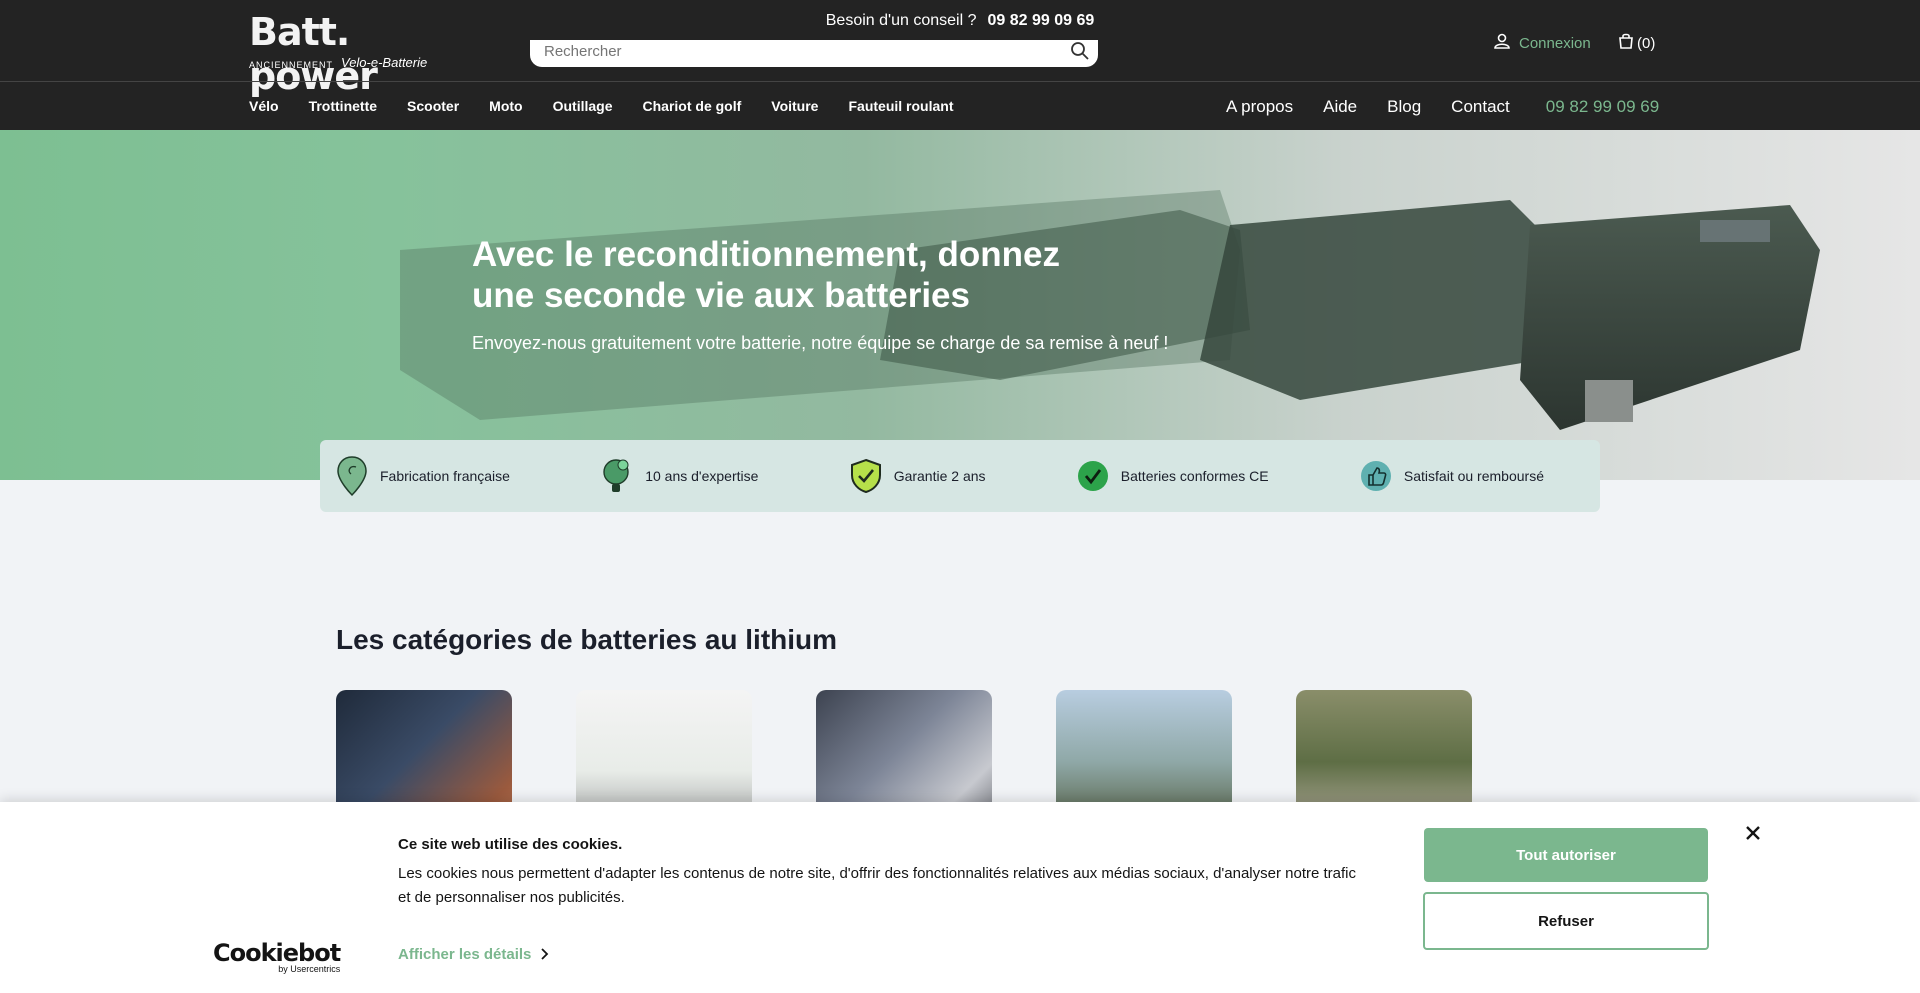  What do you see at coordinates (1080, 53) in the screenshot?
I see `search-icon` at bounding box center [1080, 53].